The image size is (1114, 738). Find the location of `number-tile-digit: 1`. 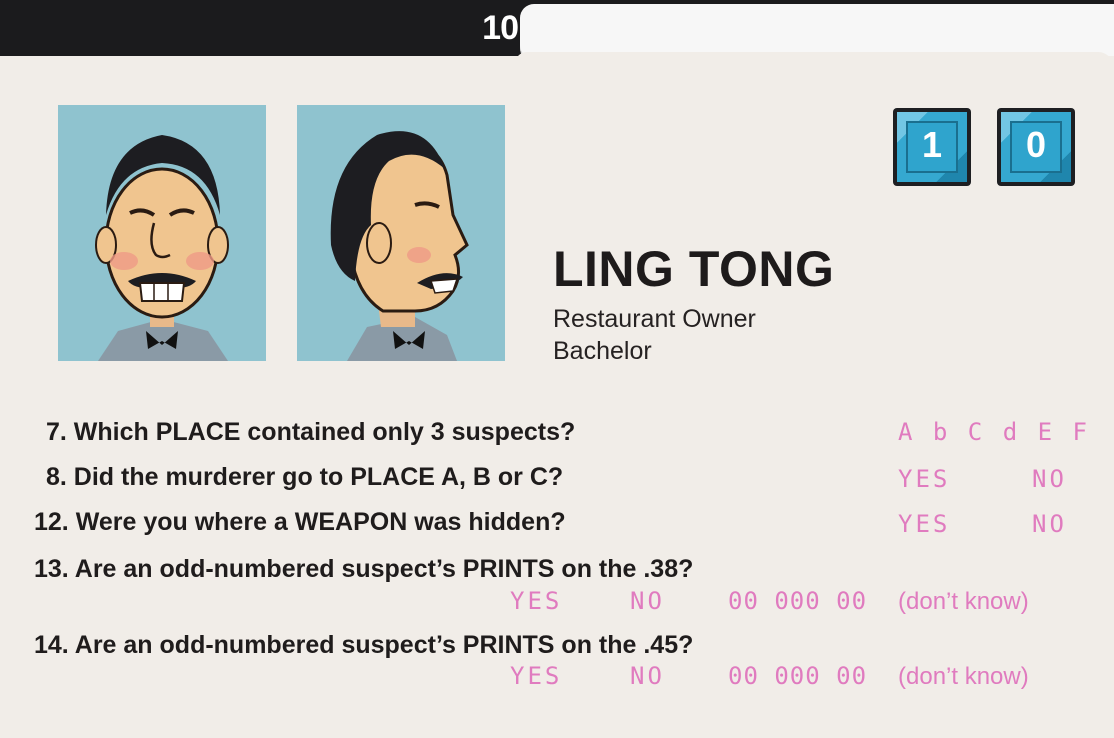

number-tile-digit: 1 is located at coordinates (932, 147).